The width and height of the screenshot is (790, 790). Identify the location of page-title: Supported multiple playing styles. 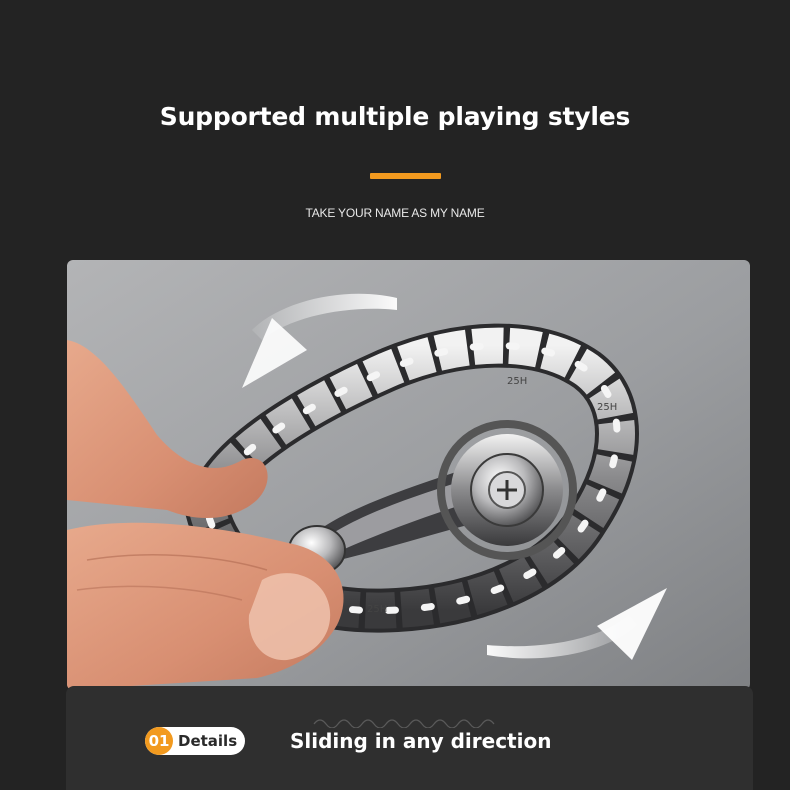
(395, 116).